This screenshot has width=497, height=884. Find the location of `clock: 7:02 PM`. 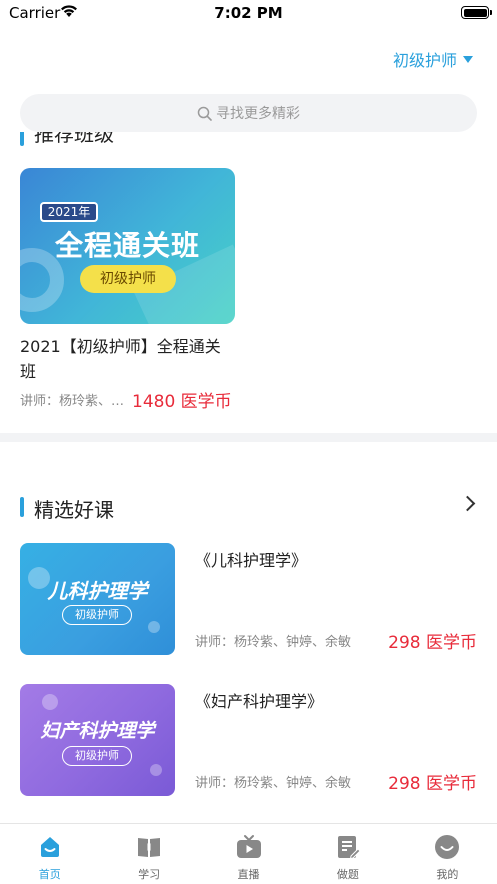

clock: 7:02 PM is located at coordinates (248, 13).